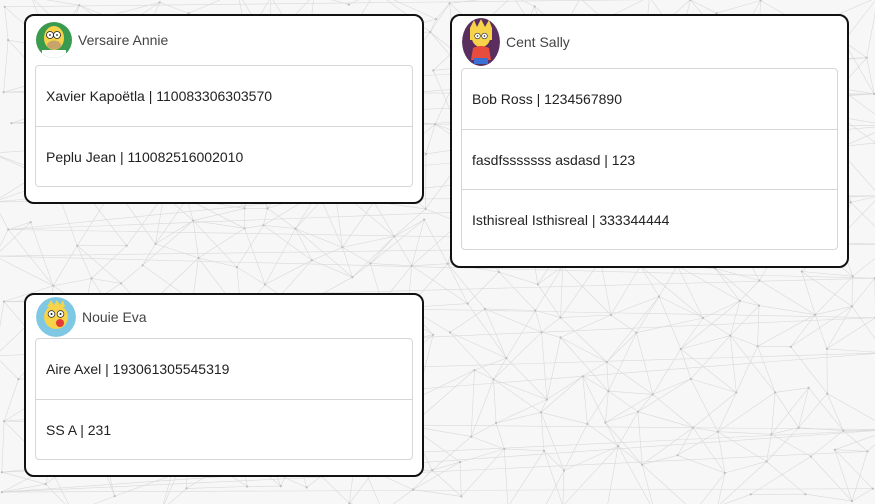 The width and height of the screenshot is (875, 504). Describe the element at coordinates (649, 99) in the screenshot. I see `list-item: Bob Ross | 1234567890` at that location.